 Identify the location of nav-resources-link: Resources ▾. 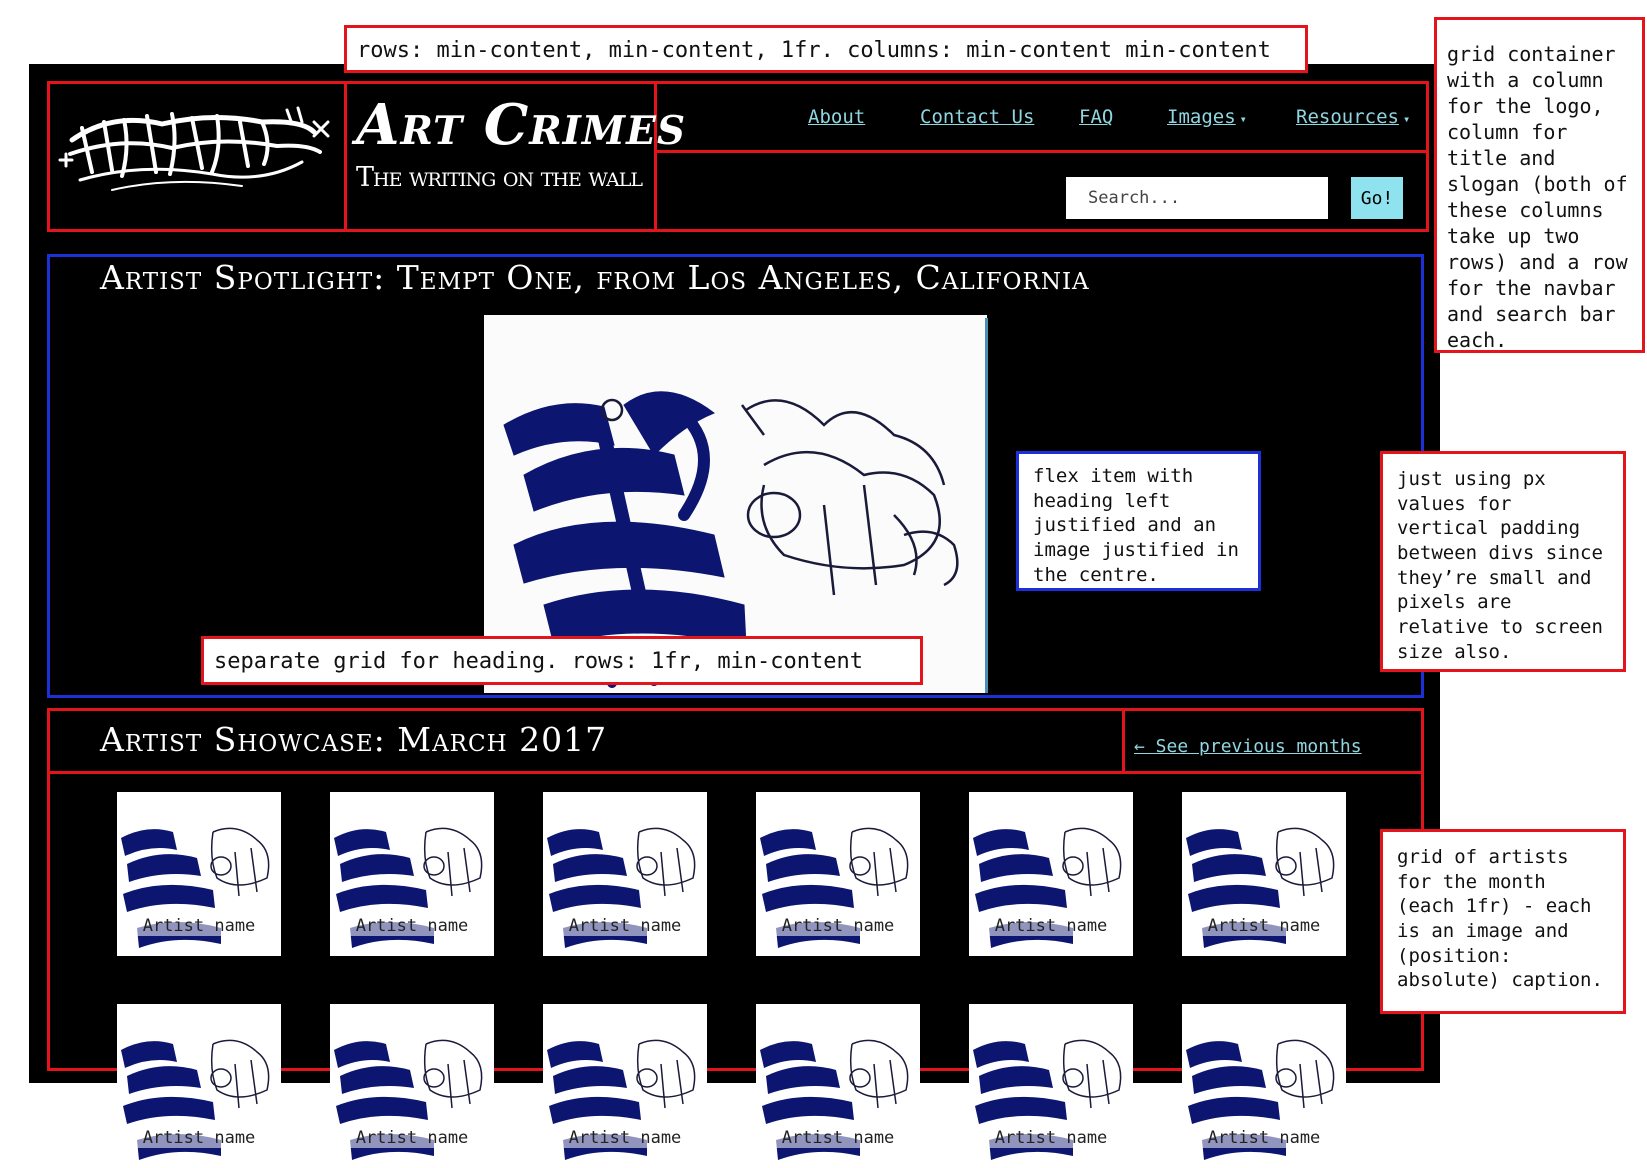
(1353, 117).